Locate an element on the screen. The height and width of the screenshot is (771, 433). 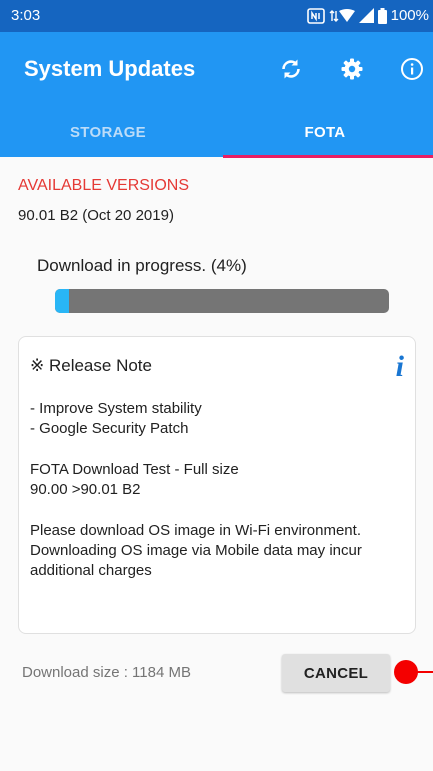
battery-icon is located at coordinates (382, 15).